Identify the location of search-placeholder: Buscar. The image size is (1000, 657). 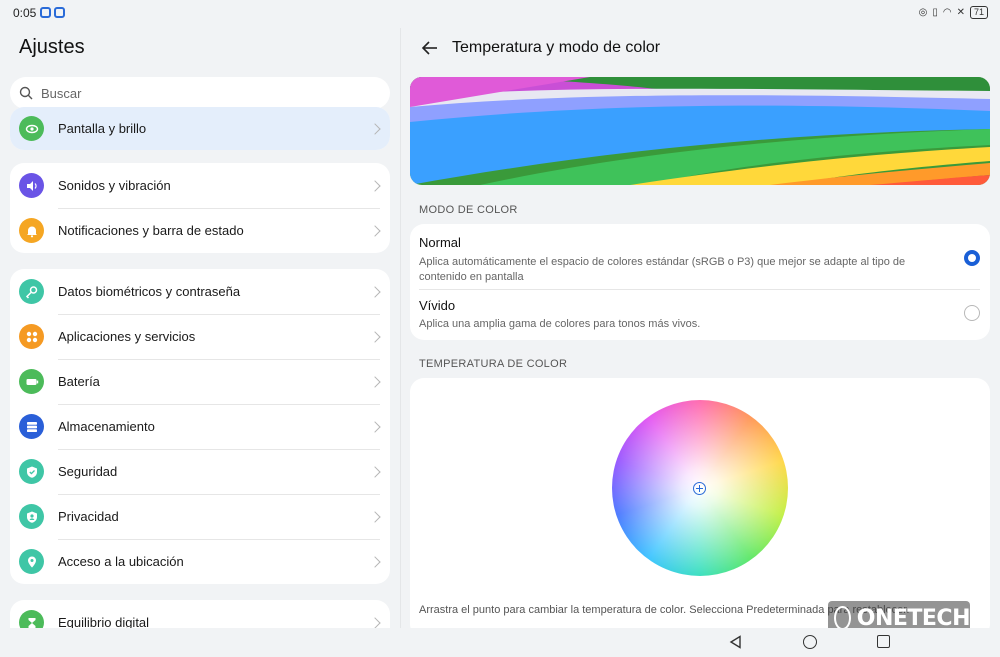
(61, 93).